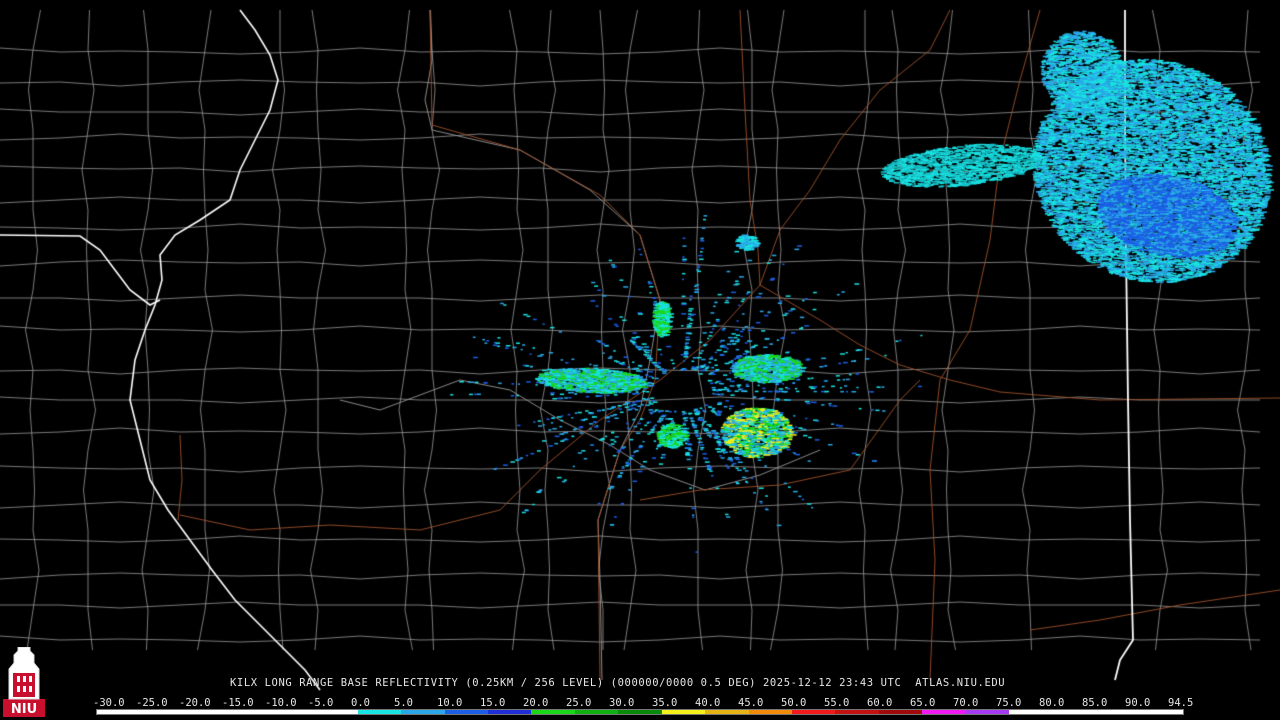 The width and height of the screenshot is (1280, 720). I want to click on scale-label: 50.0, so click(794, 703).